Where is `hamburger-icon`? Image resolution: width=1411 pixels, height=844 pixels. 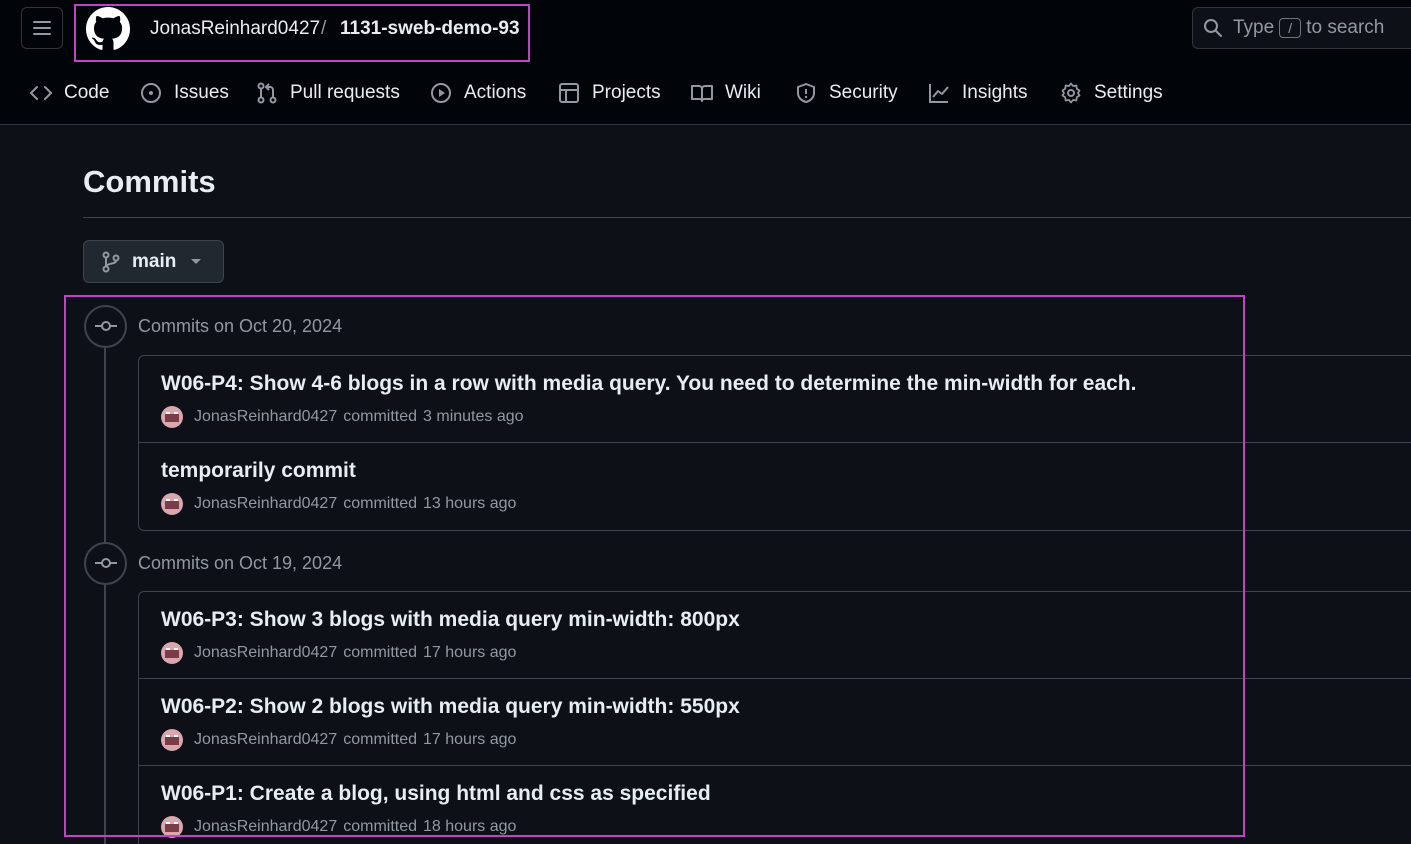
hamburger-icon is located at coordinates (42, 28).